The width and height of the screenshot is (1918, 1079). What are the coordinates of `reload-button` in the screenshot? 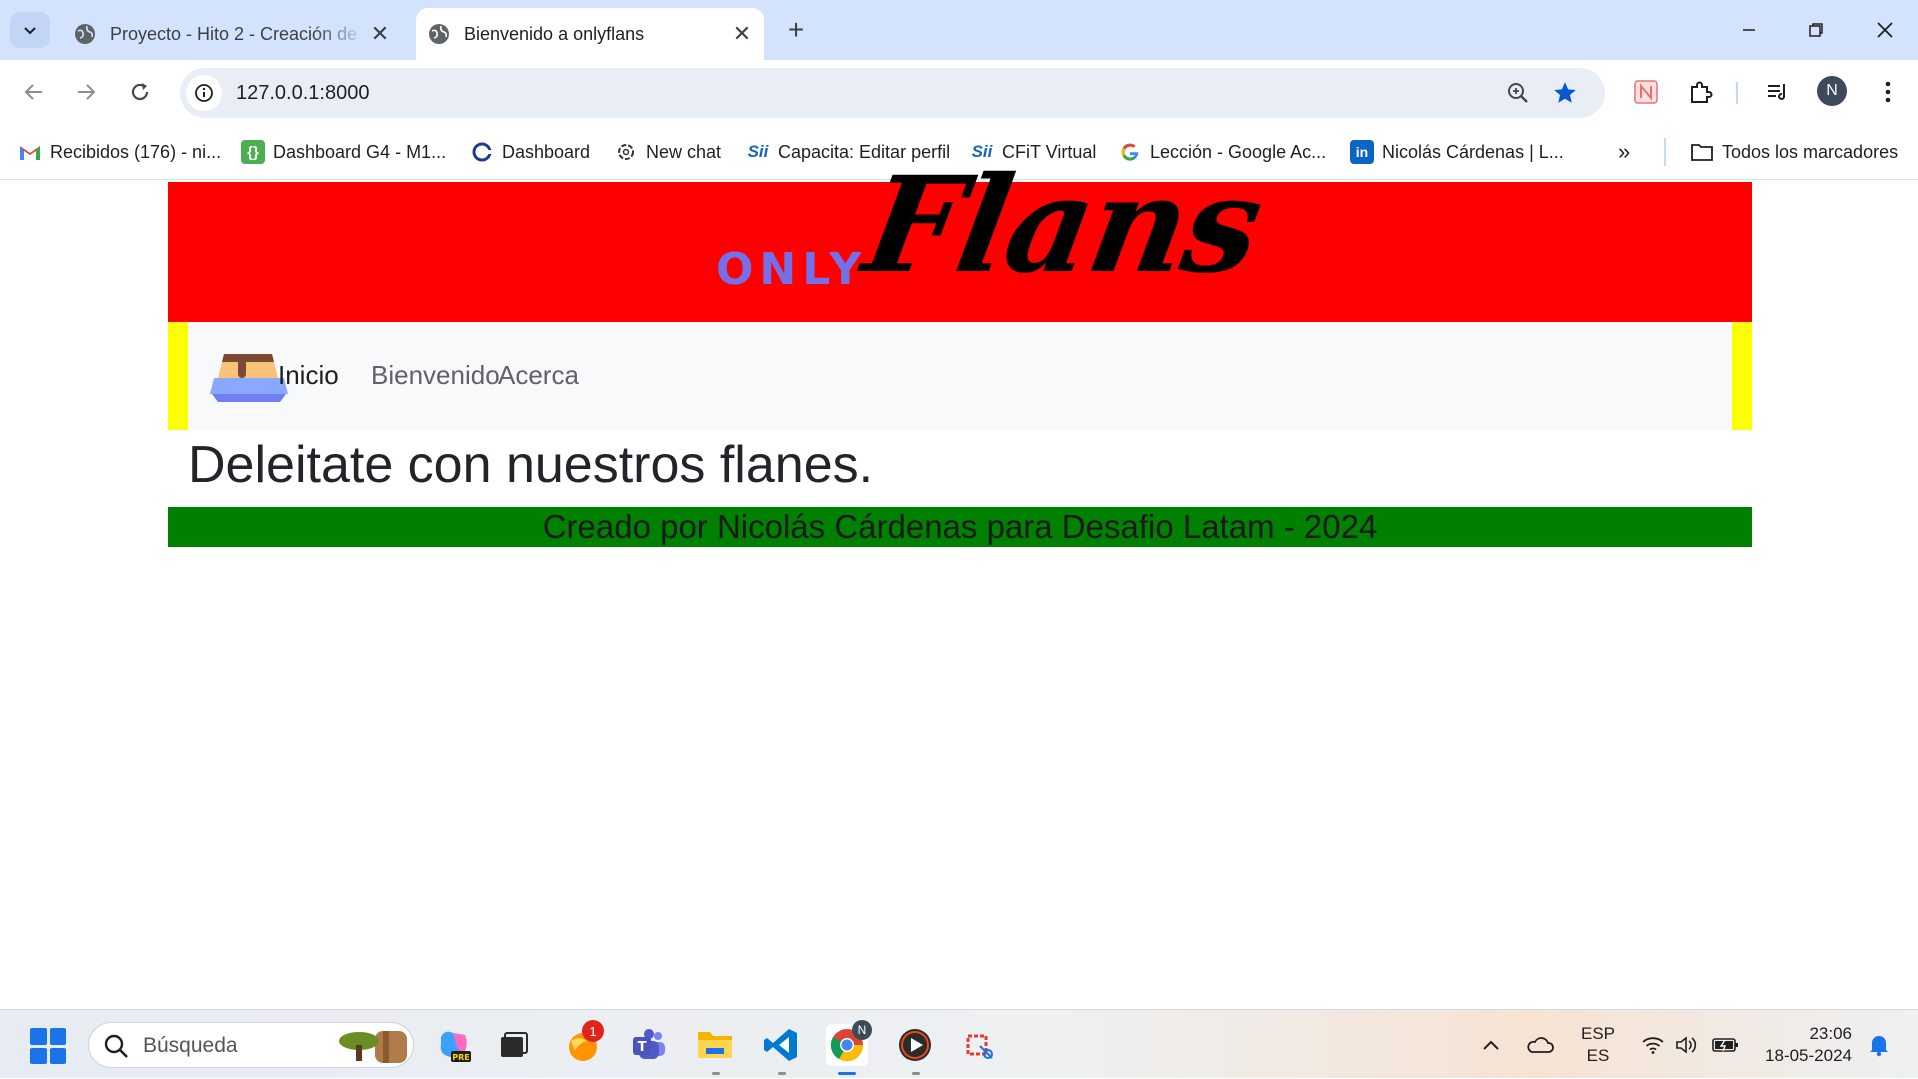 It's located at (140, 92).